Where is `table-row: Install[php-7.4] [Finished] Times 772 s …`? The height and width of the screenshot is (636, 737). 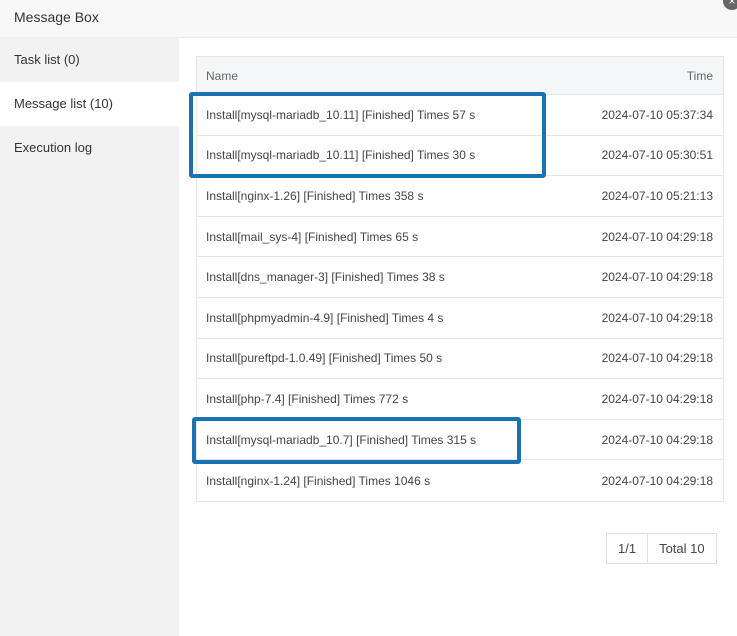 table-row: Install[php-7.4] [Finished] Times 772 s … is located at coordinates (460, 399).